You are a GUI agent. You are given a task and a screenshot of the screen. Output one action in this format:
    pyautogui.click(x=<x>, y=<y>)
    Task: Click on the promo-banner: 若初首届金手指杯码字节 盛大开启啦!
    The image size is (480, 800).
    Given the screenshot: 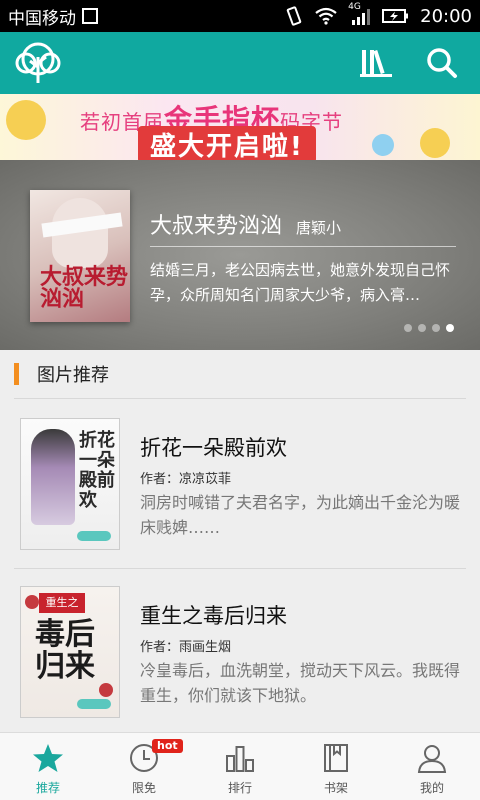 What is the action you would take?
    pyautogui.click(x=240, y=127)
    